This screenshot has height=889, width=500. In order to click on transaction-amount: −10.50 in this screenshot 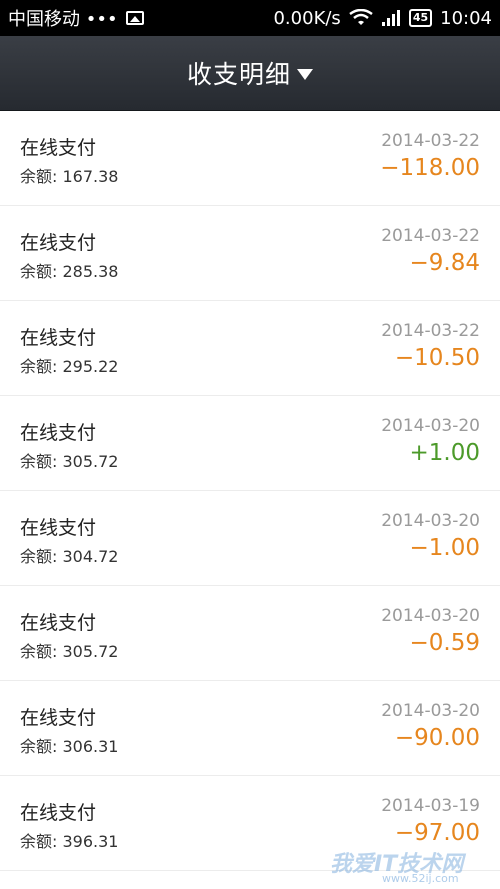, I will do `click(437, 358)`.